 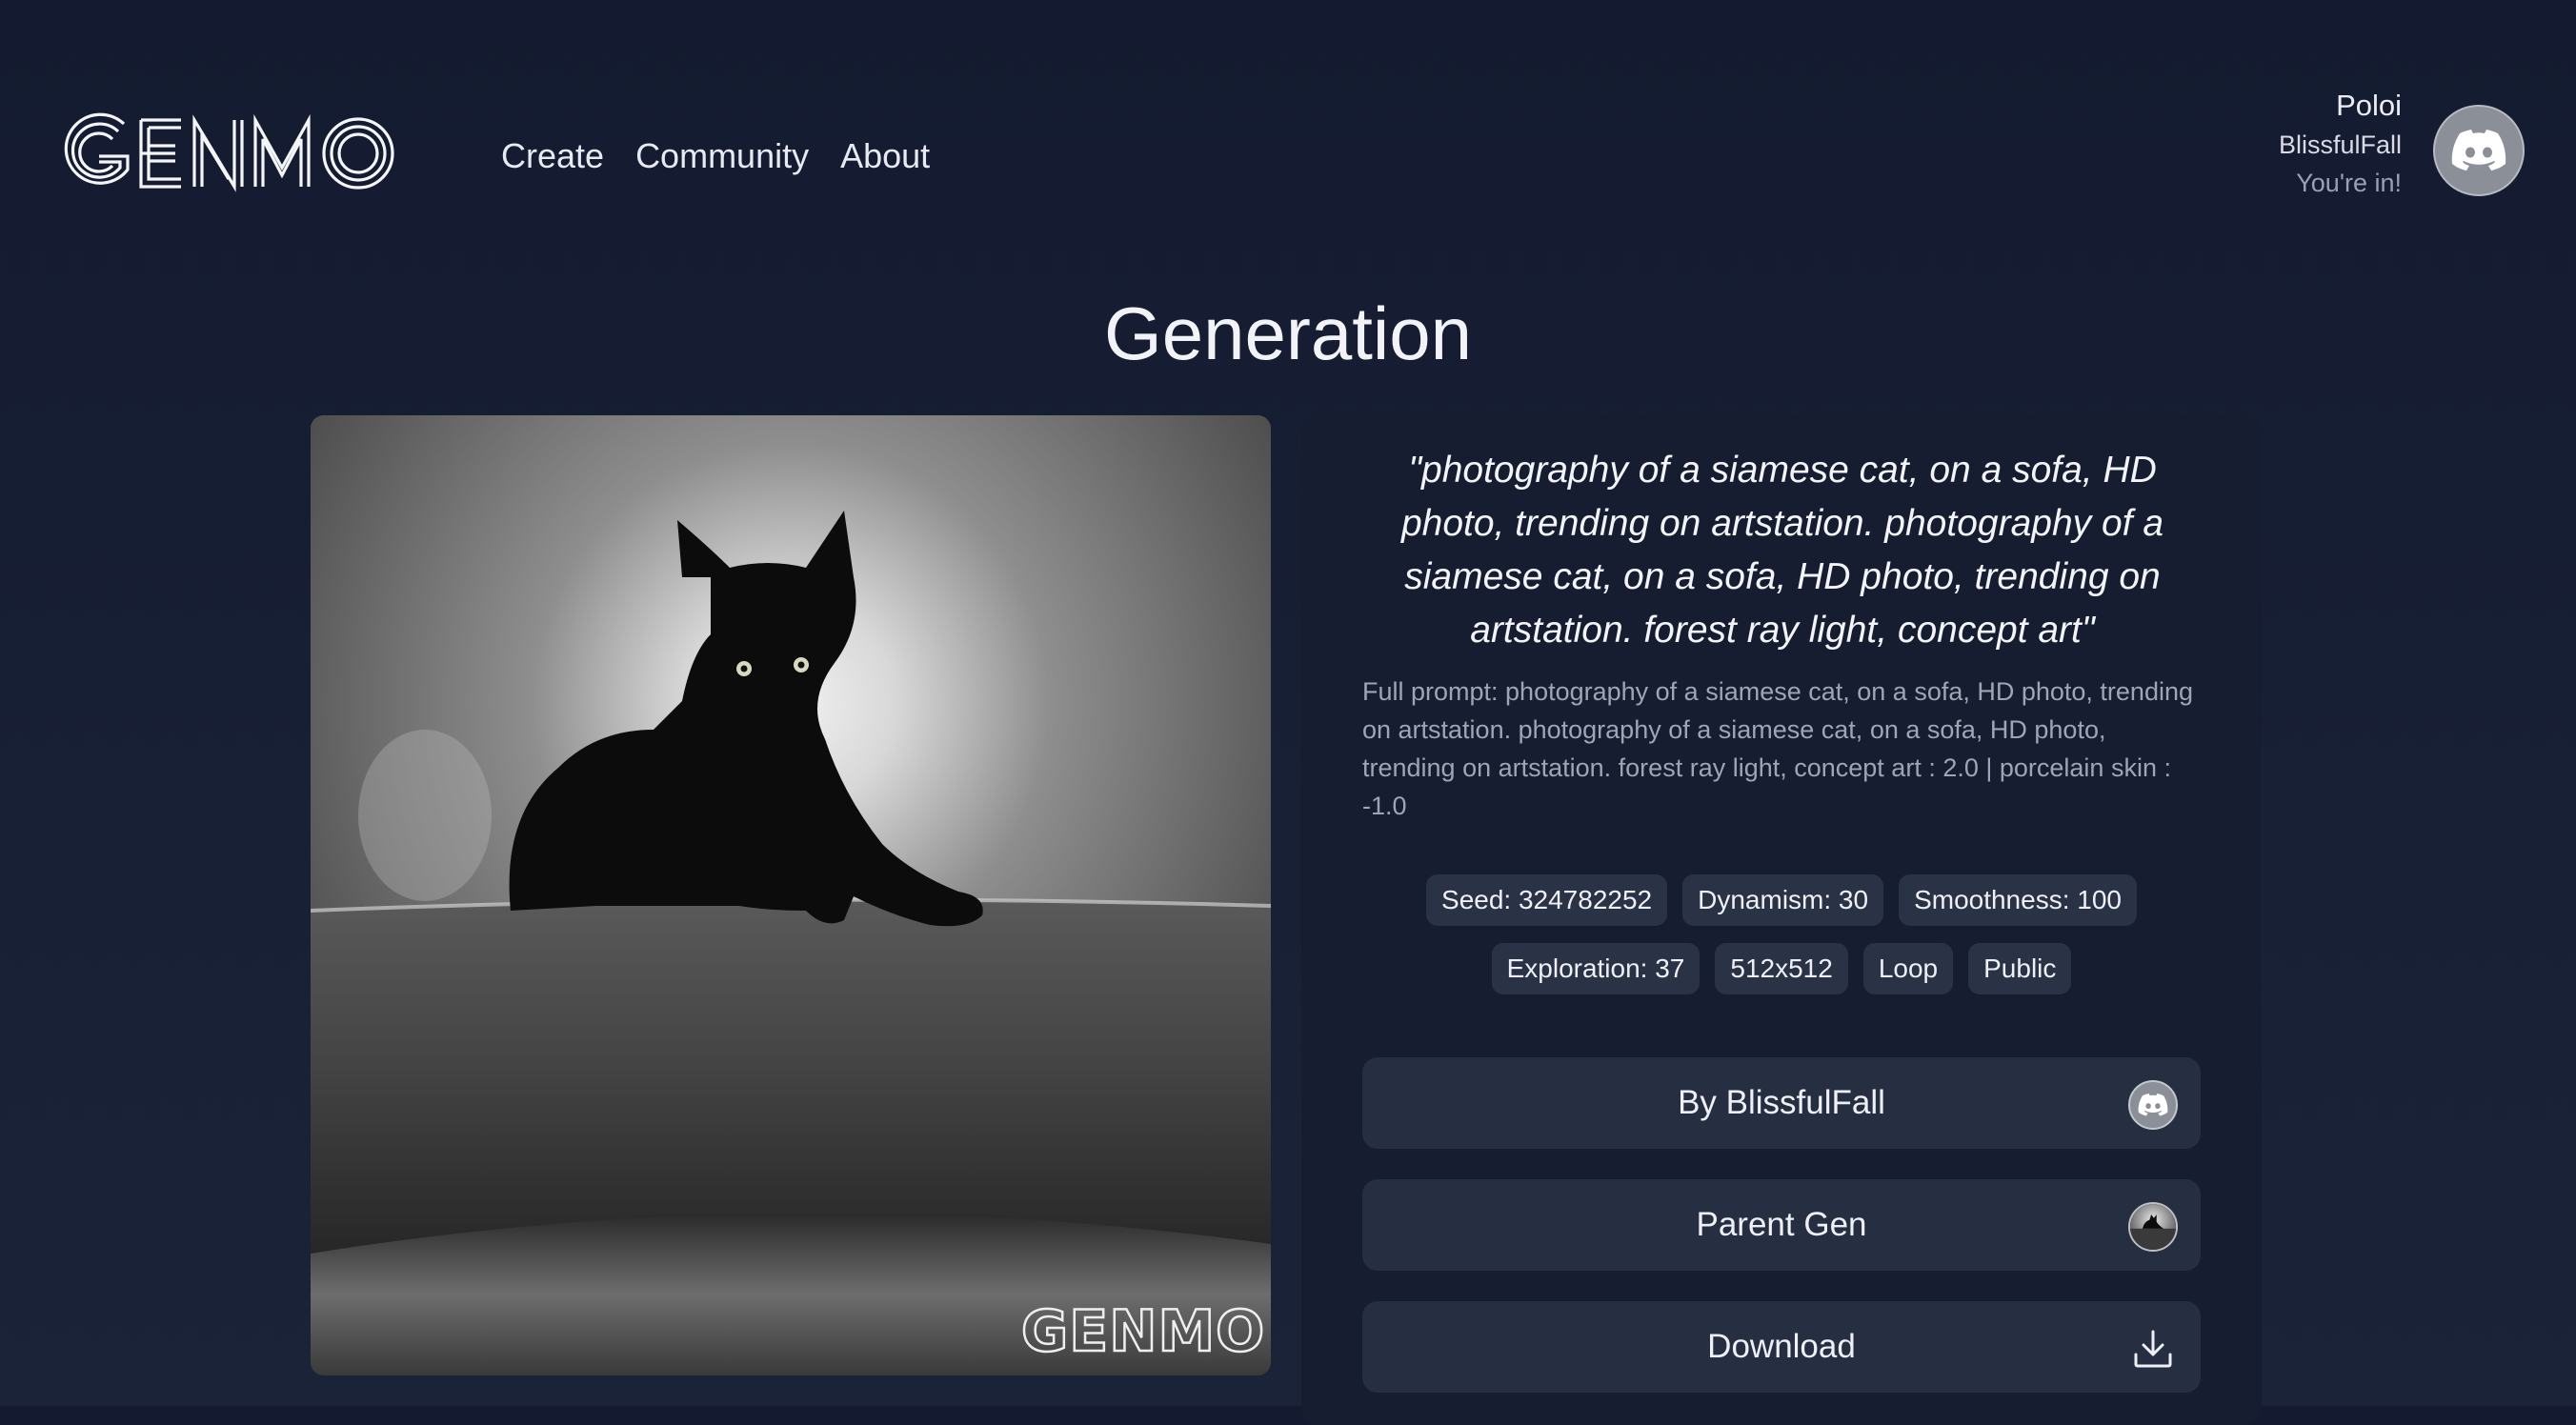 What do you see at coordinates (1908, 969) in the screenshot?
I see `loop-chip: Loop` at bounding box center [1908, 969].